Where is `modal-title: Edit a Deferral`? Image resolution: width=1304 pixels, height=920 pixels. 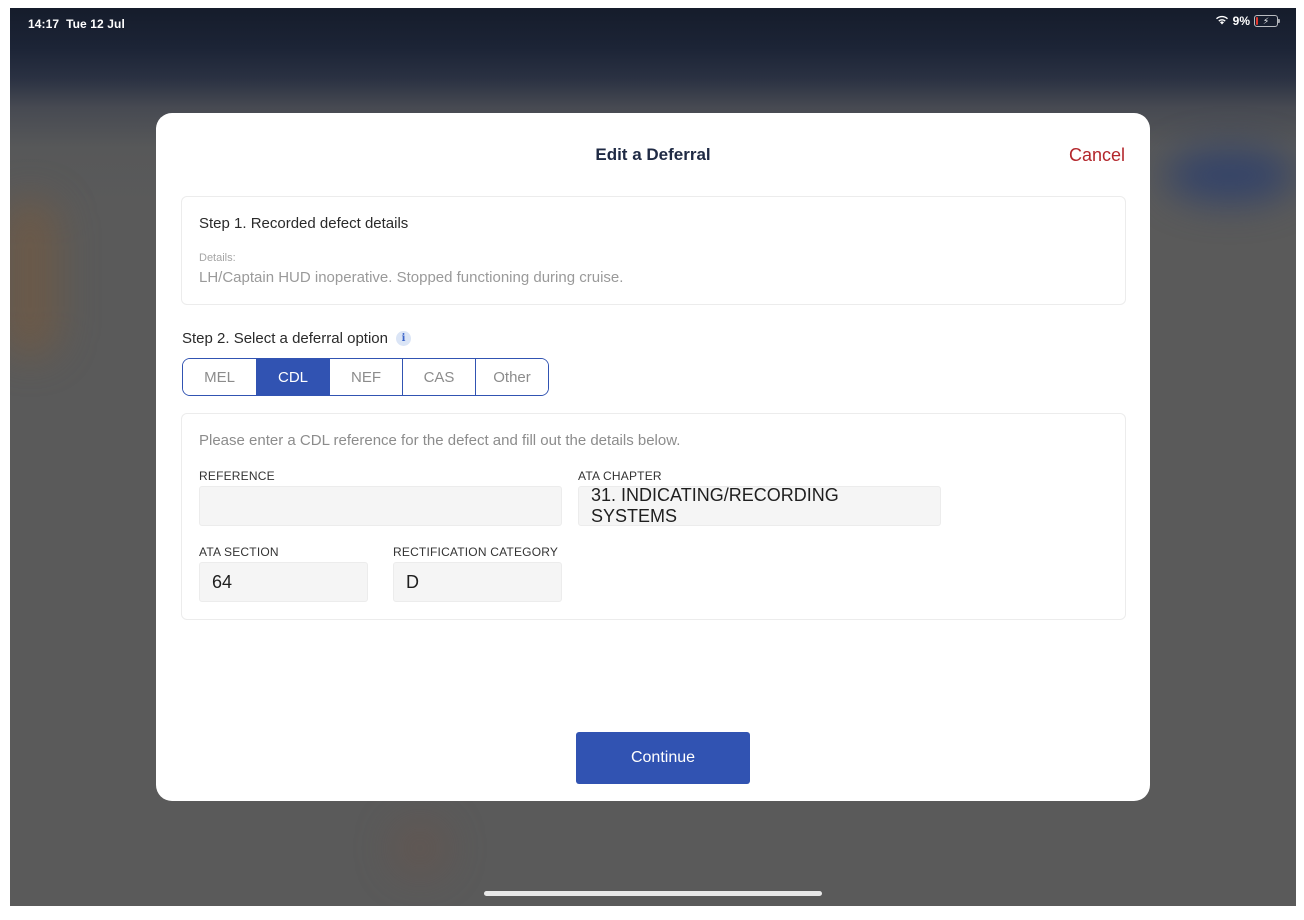 modal-title: Edit a Deferral is located at coordinates (653, 154).